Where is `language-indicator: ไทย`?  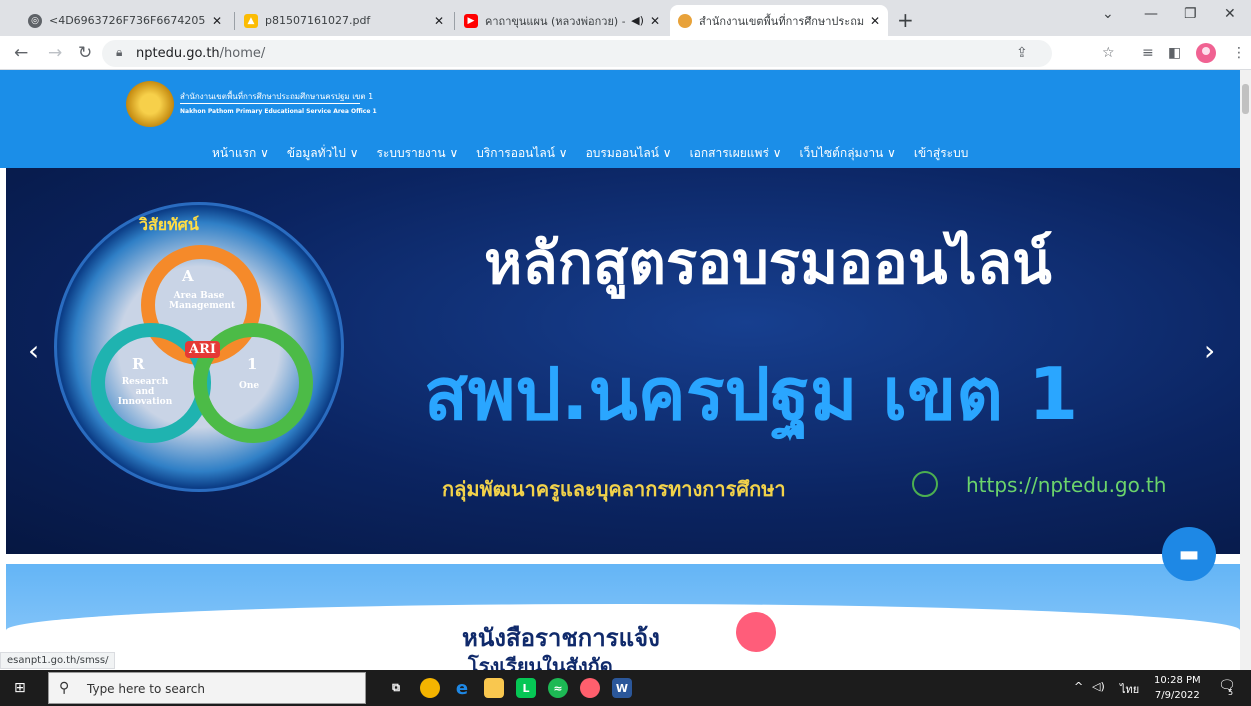 language-indicator: ไทย is located at coordinates (1129, 689).